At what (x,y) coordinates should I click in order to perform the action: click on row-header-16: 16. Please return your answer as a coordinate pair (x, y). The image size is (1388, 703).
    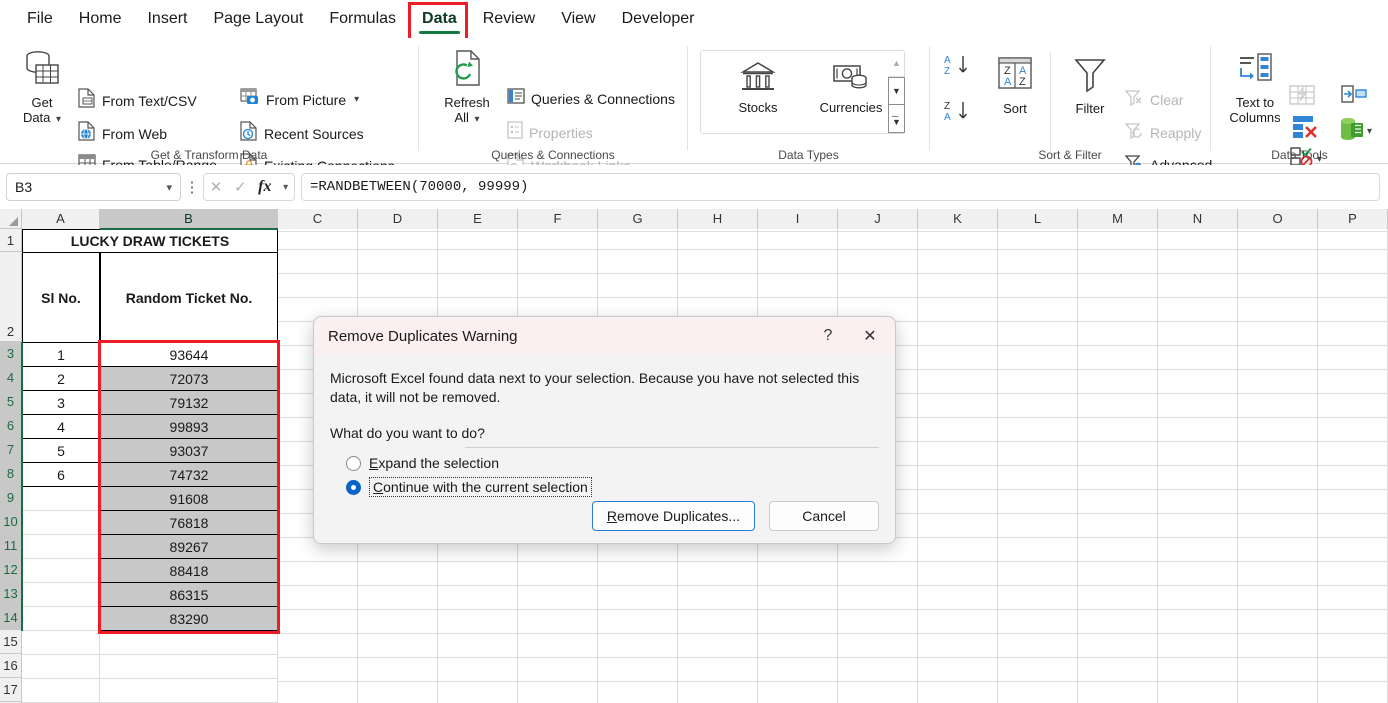
    Looking at the image, I should click on (11, 666).